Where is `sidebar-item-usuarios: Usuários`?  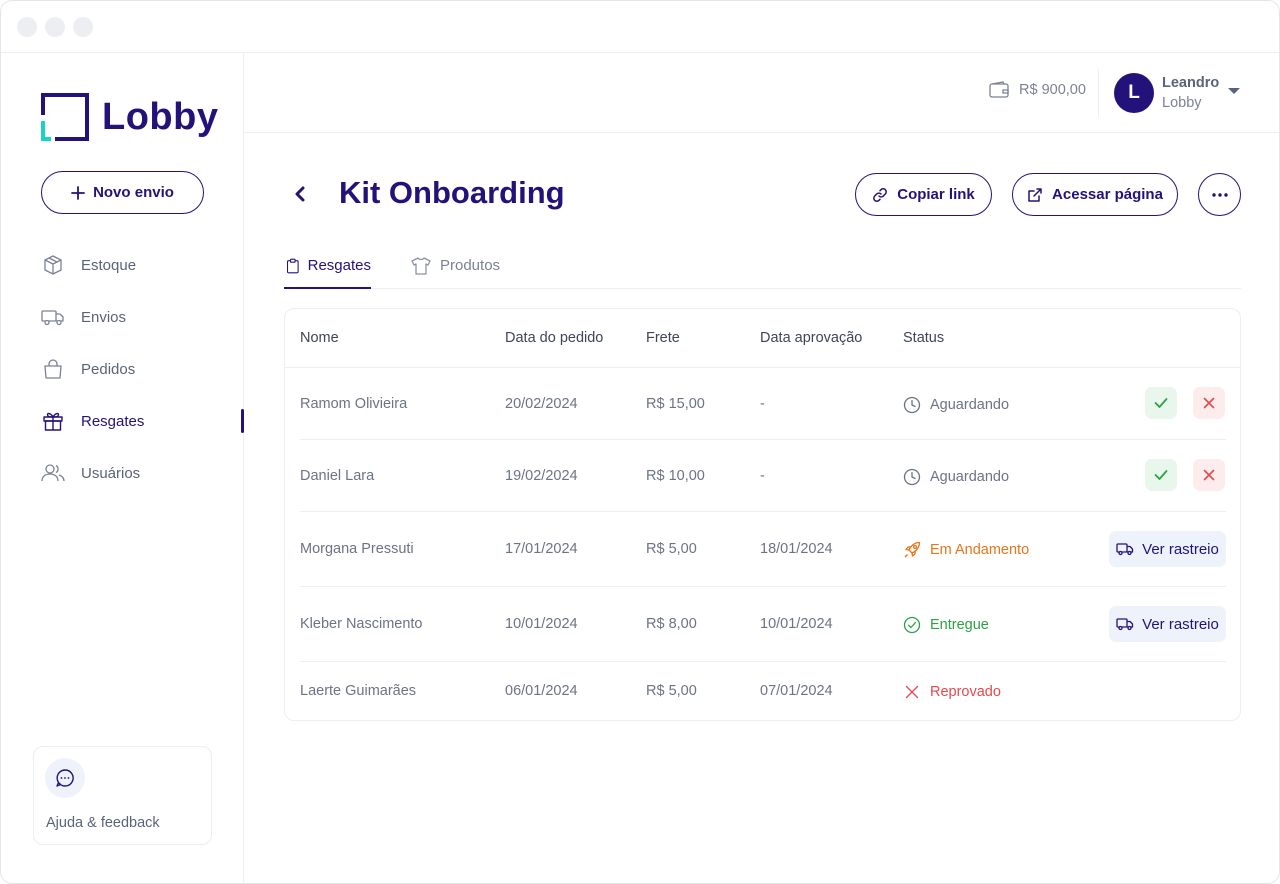 sidebar-item-usuarios: Usuários is located at coordinates (122, 473).